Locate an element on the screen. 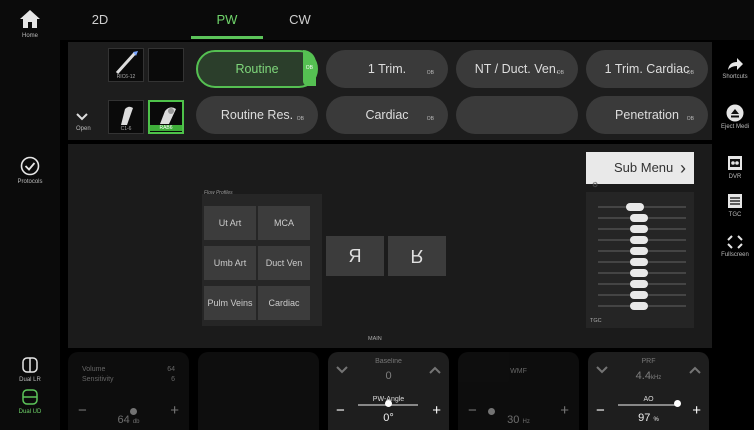 This screenshot has width=754, height=430. dual-ud-button: Dual UD is located at coordinates (30, 401).